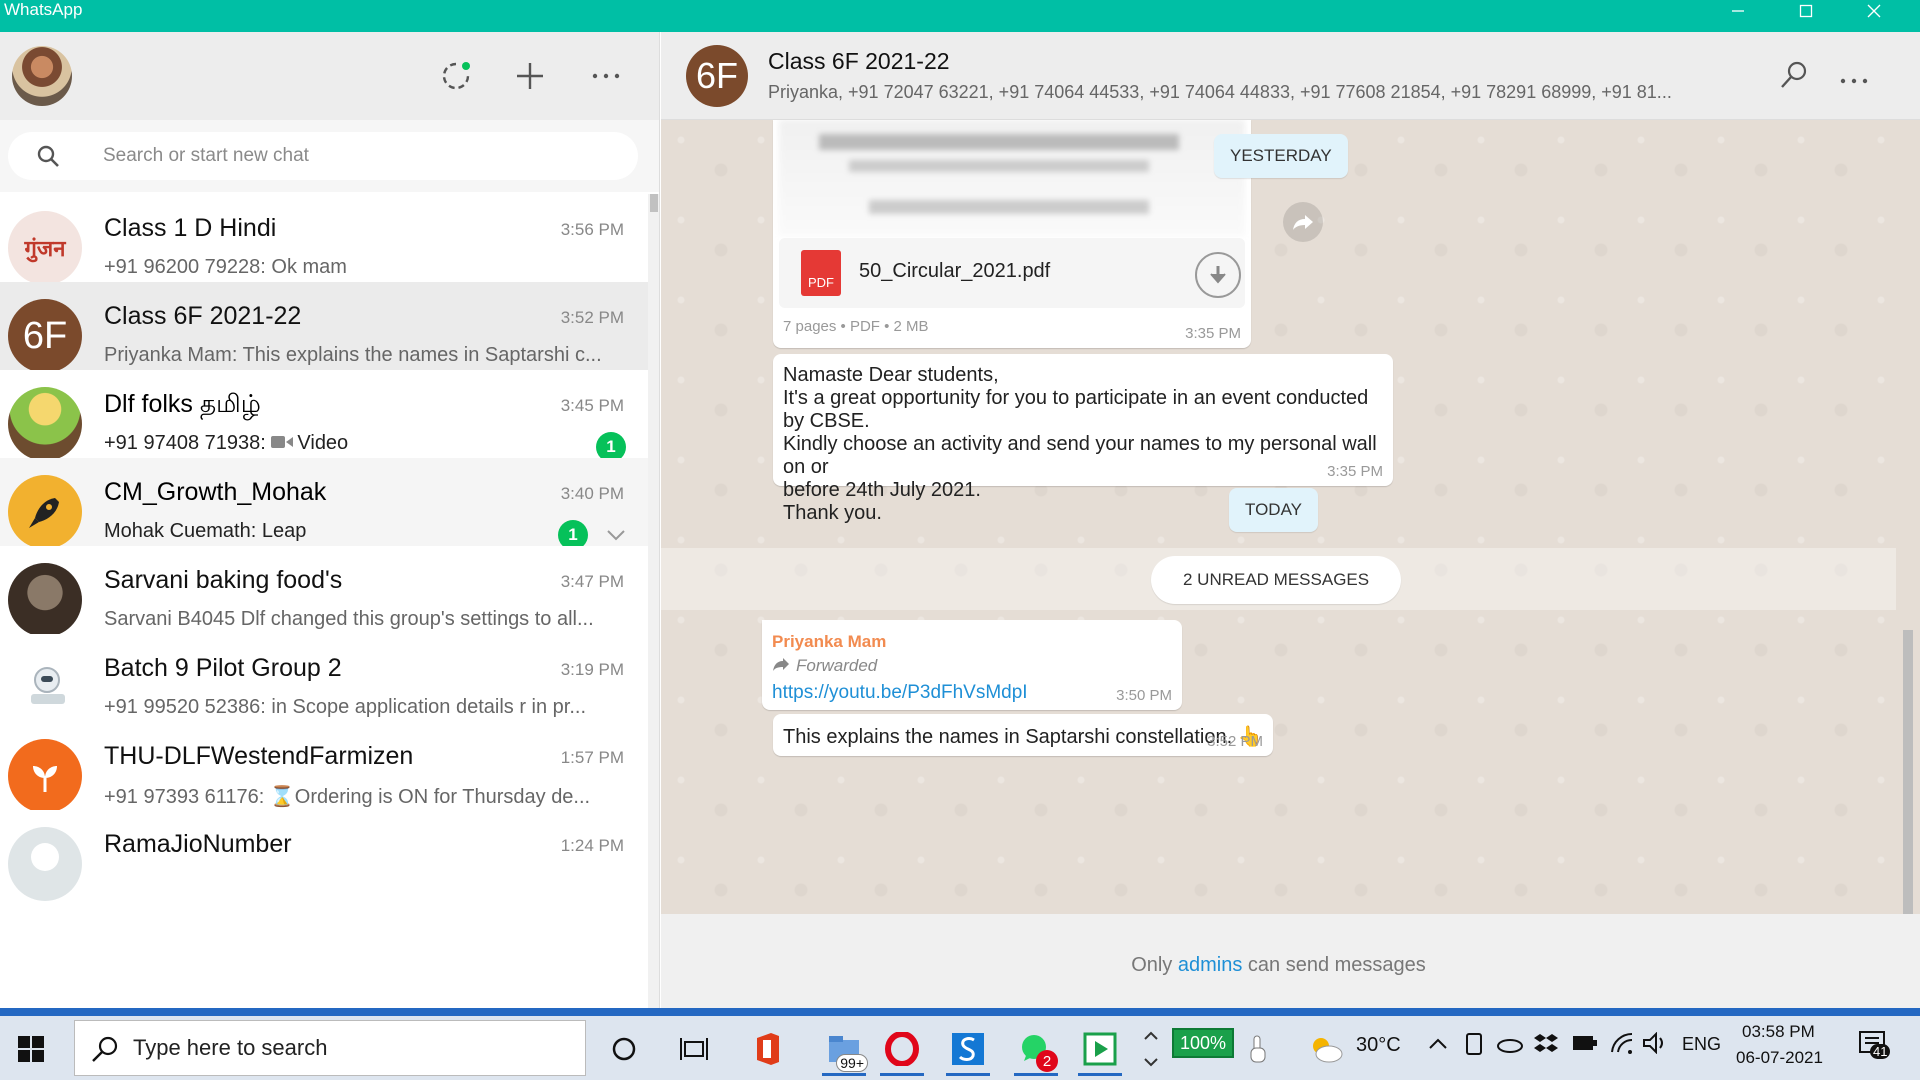 This screenshot has height=1080, width=1920. What do you see at coordinates (45, 779) in the screenshot?
I see `sprout-icon` at bounding box center [45, 779].